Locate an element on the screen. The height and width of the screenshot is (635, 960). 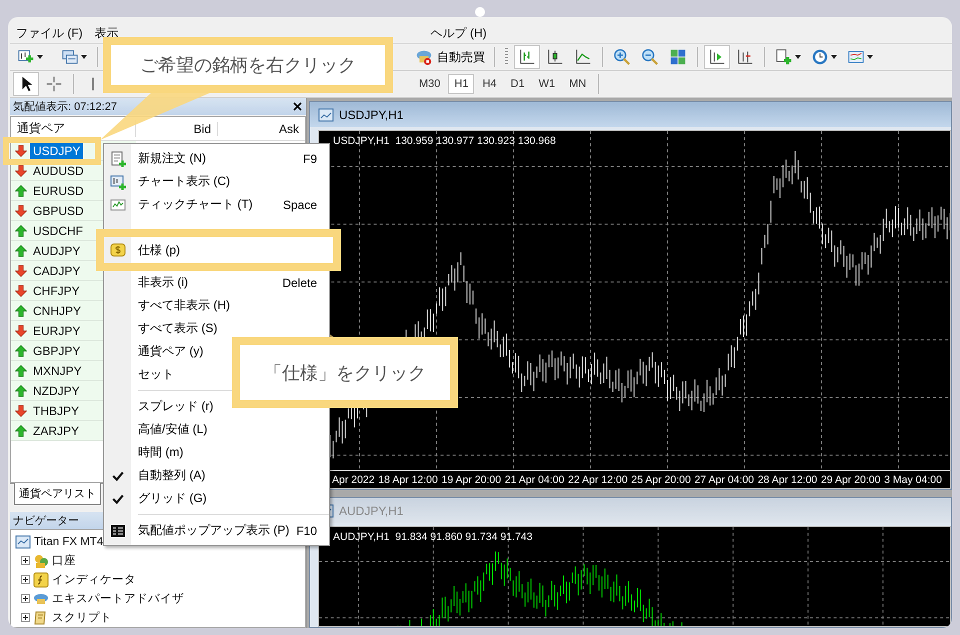
tree-label: スクリプト is located at coordinates (82, 617).